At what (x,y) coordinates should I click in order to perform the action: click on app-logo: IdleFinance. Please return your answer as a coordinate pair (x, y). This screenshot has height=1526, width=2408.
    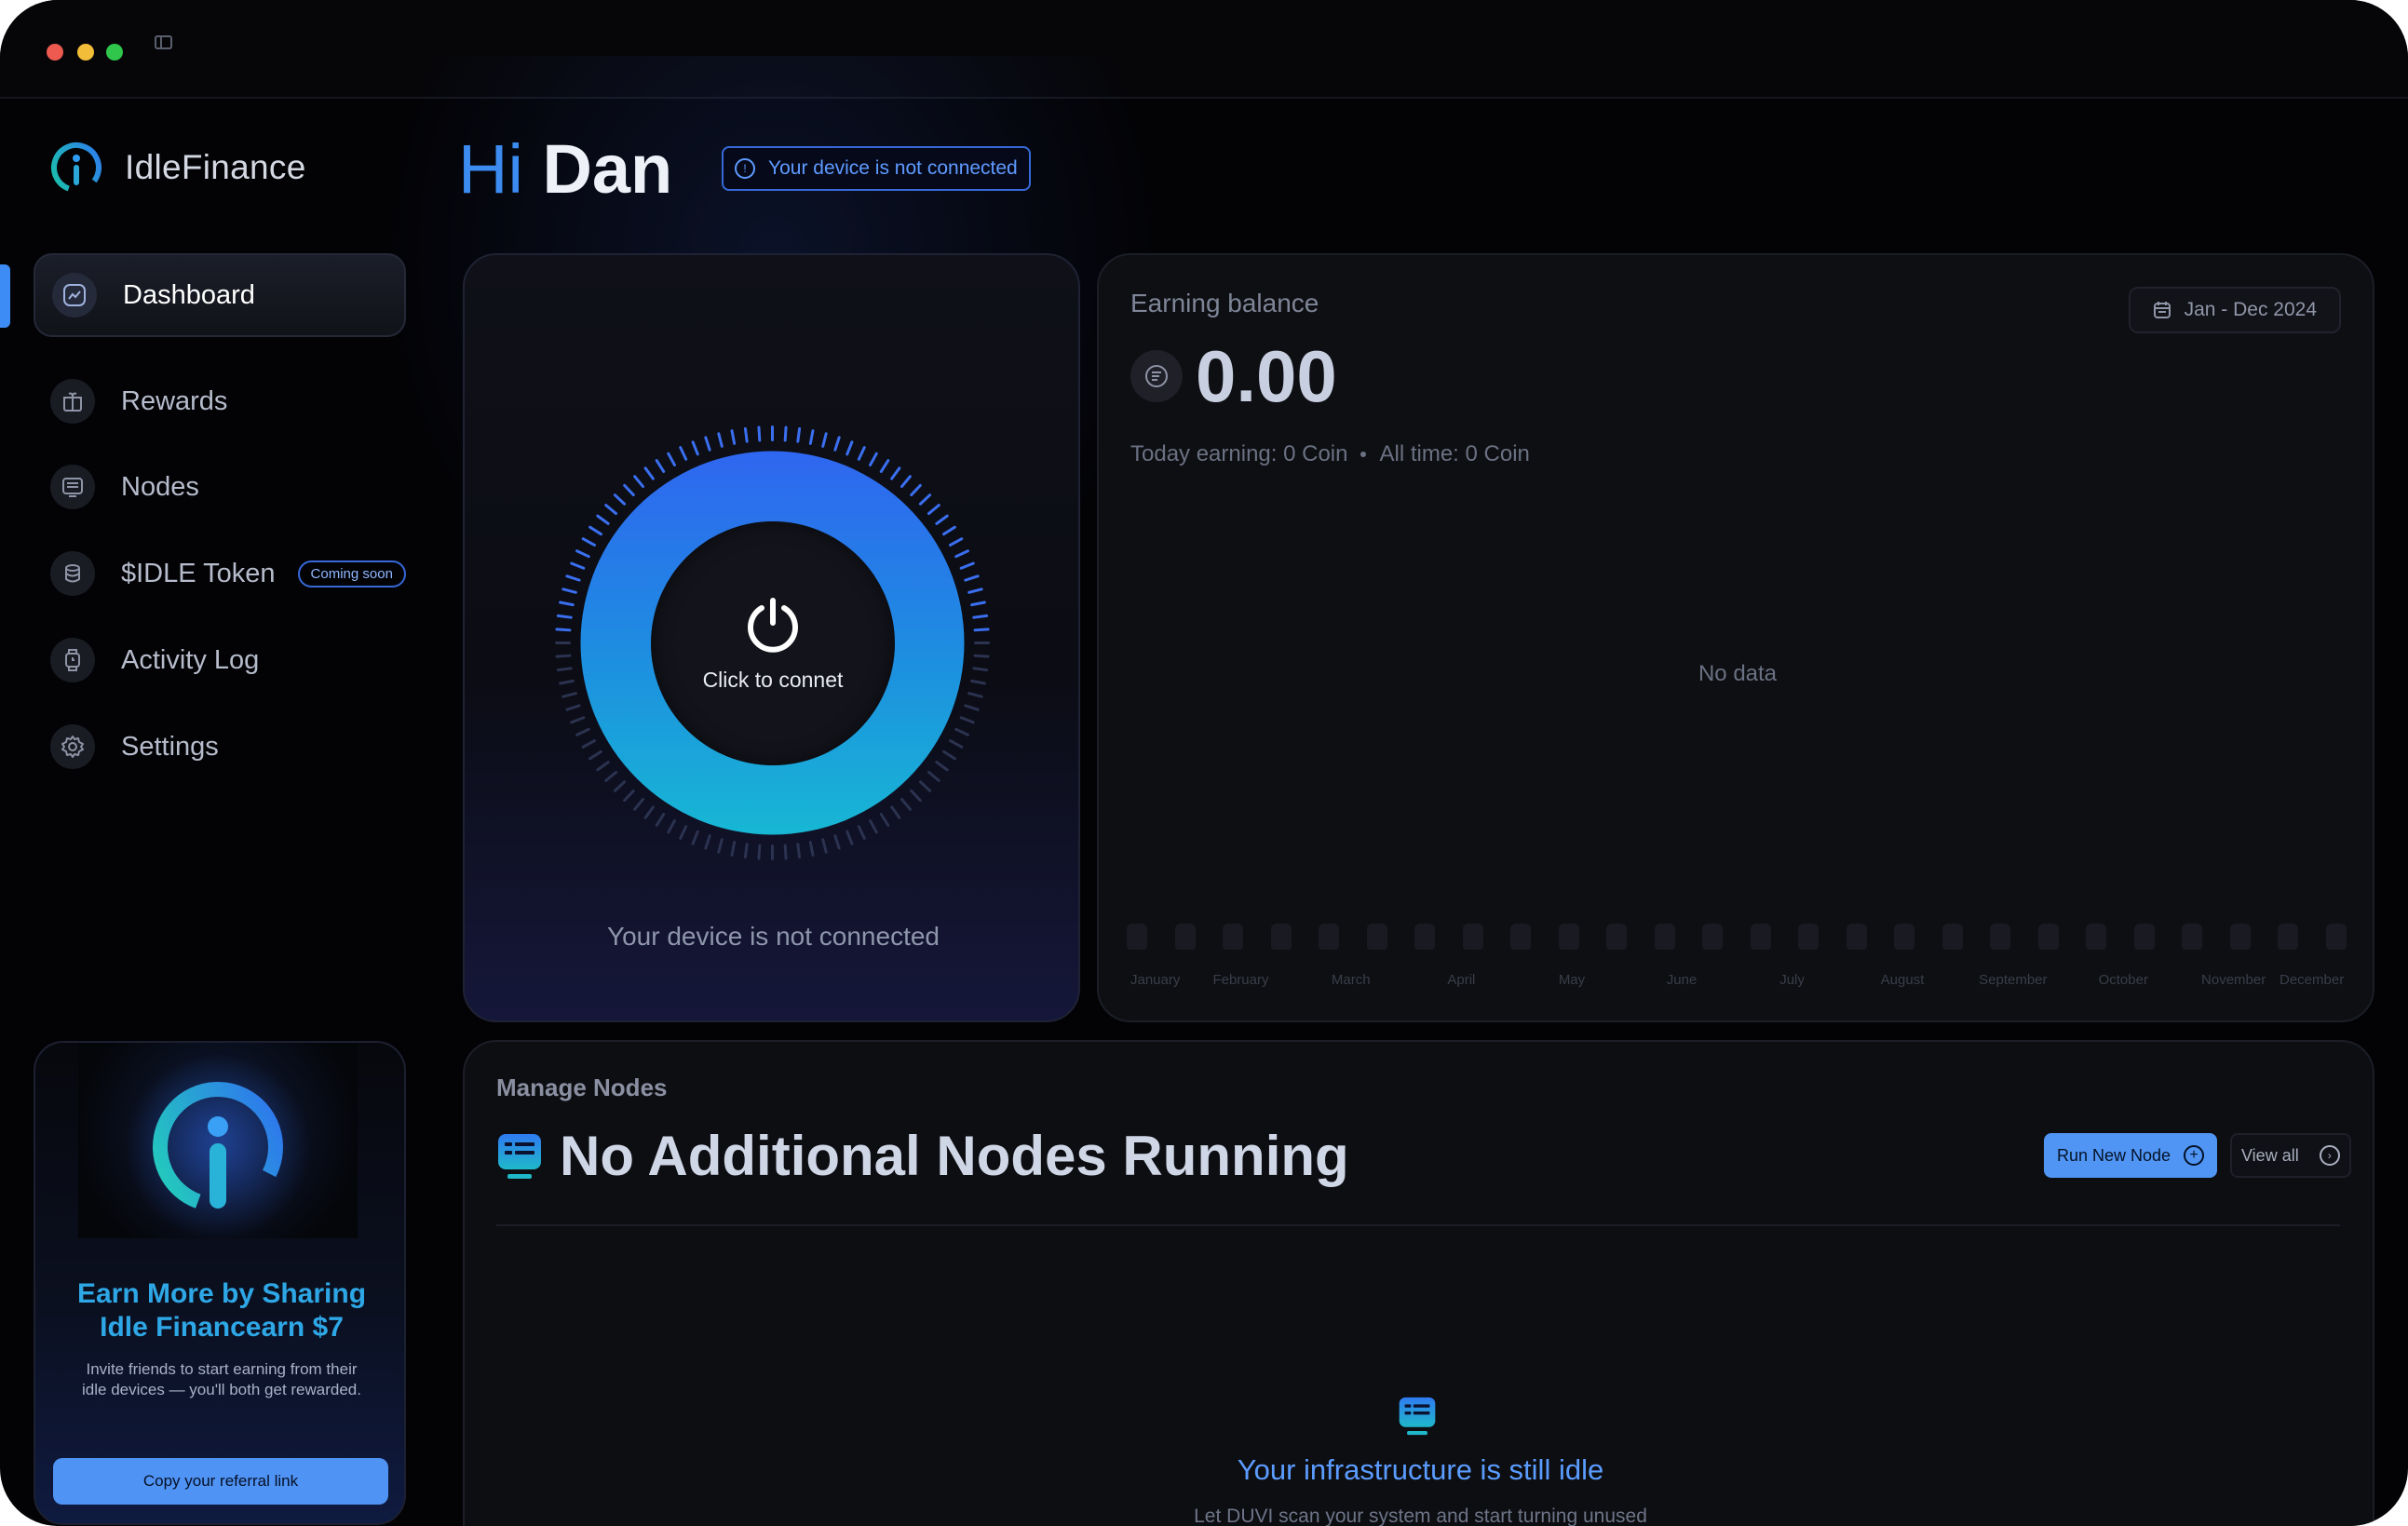
    Looking at the image, I should click on (177, 168).